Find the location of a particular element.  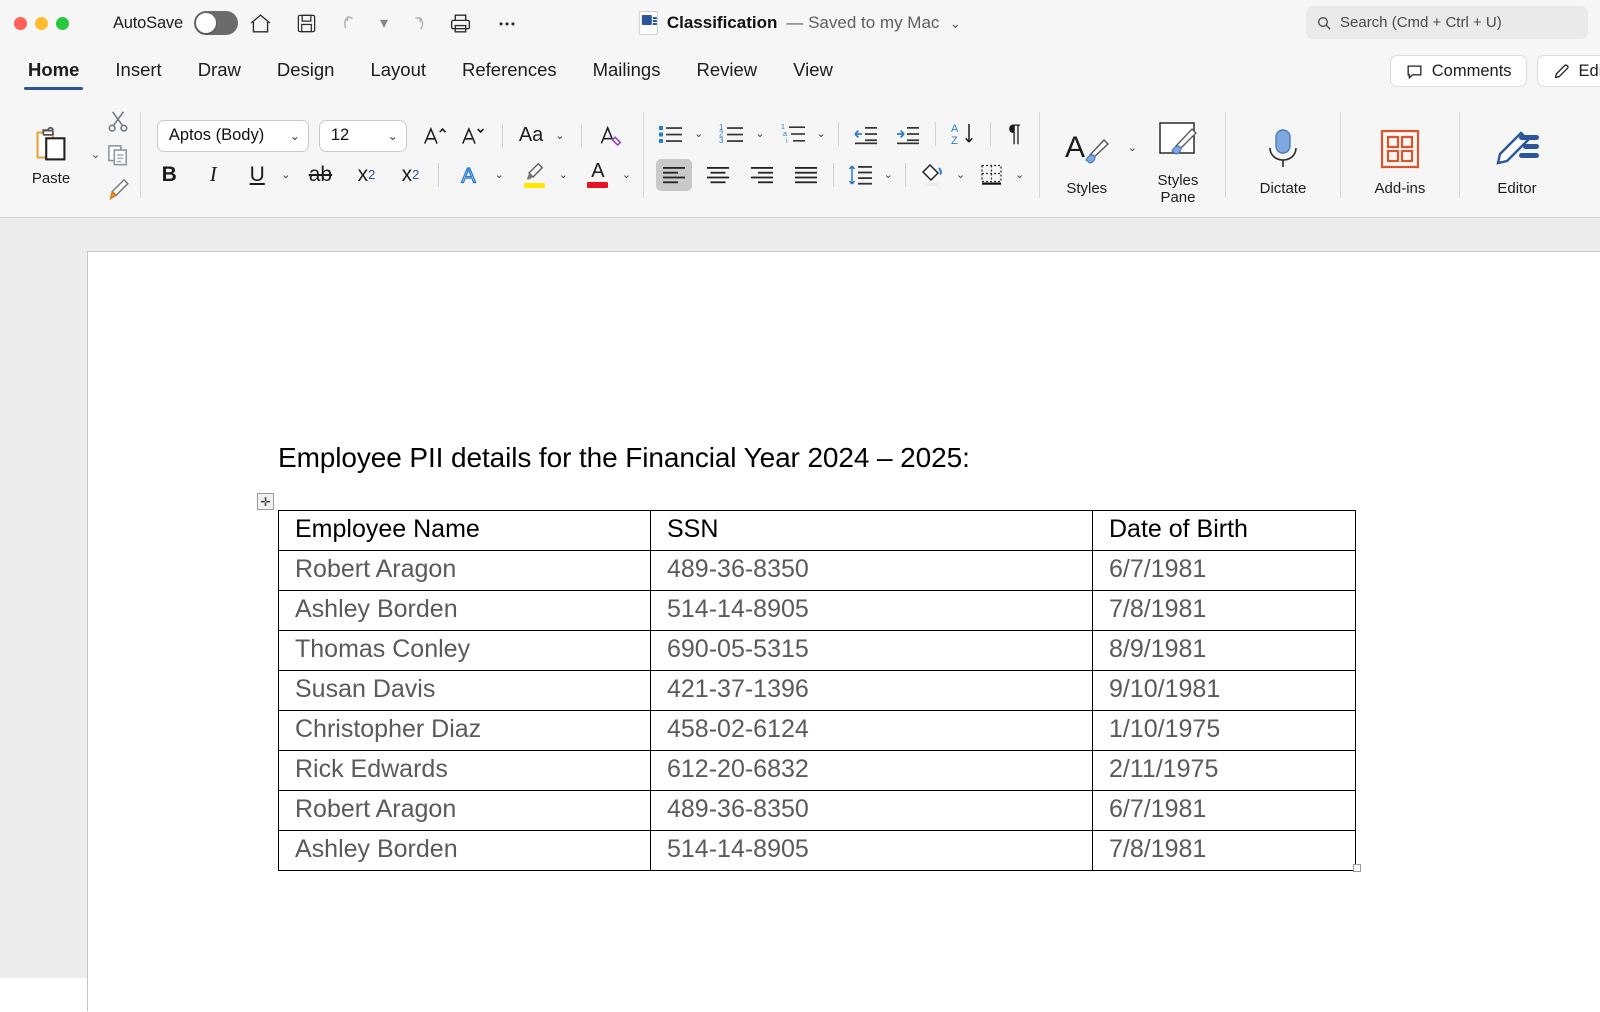

table-row: Robert Aragon 489-36-8350 6/7/1981 is located at coordinates (817, 810).